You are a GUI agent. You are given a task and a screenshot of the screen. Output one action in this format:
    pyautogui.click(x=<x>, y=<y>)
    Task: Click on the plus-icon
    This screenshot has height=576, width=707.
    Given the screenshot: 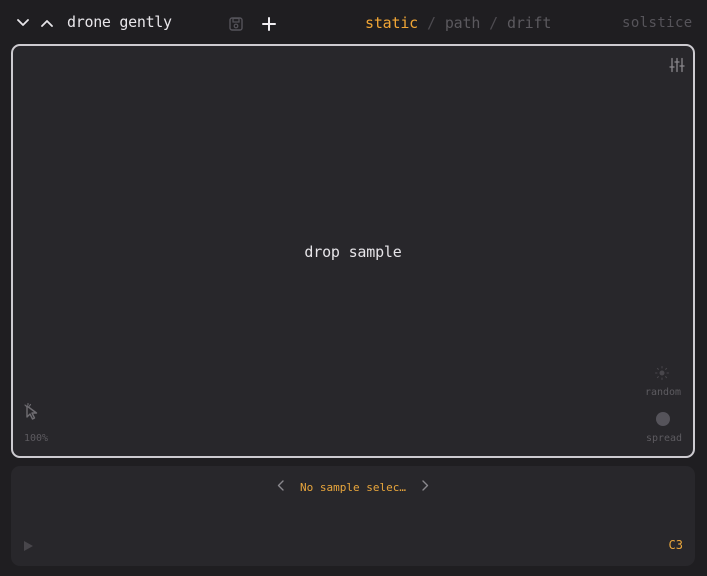 What is the action you would take?
    pyautogui.click(x=269, y=24)
    